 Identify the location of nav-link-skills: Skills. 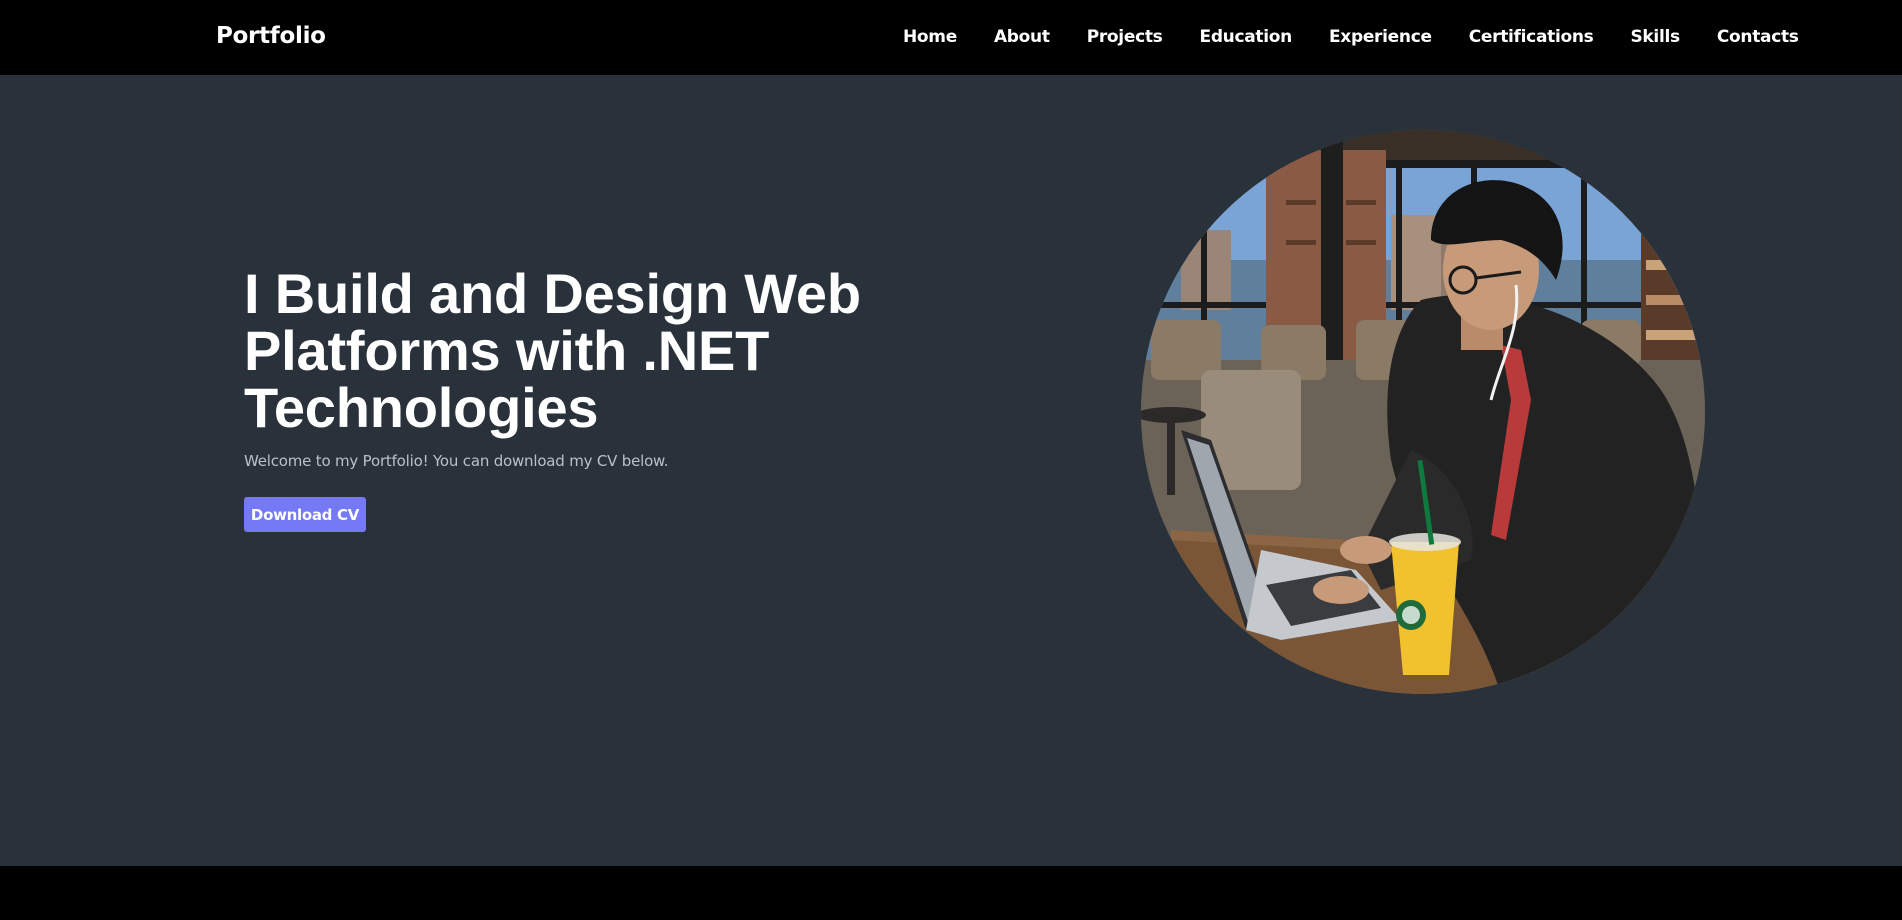
(1655, 37).